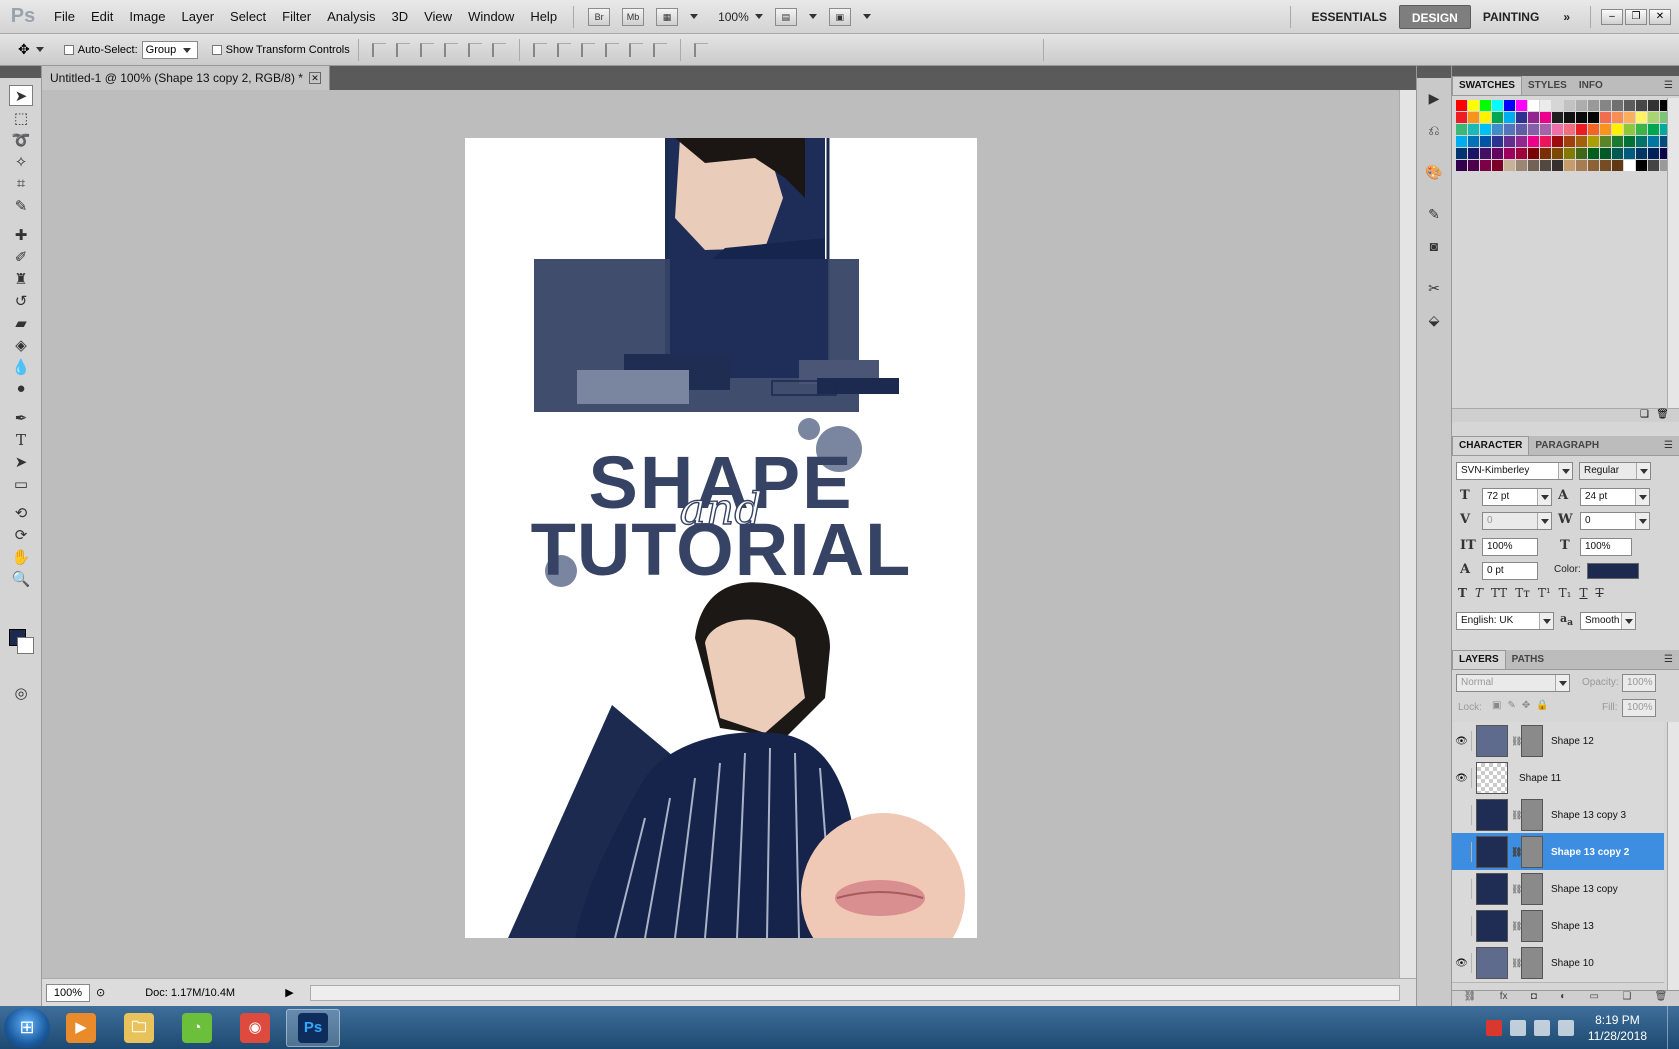 The height and width of the screenshot is (1049, 1679). Describe the element at coordinates (21, 578) in the screenshot. I see `zoom-tool-icon: 🔍` at that location.